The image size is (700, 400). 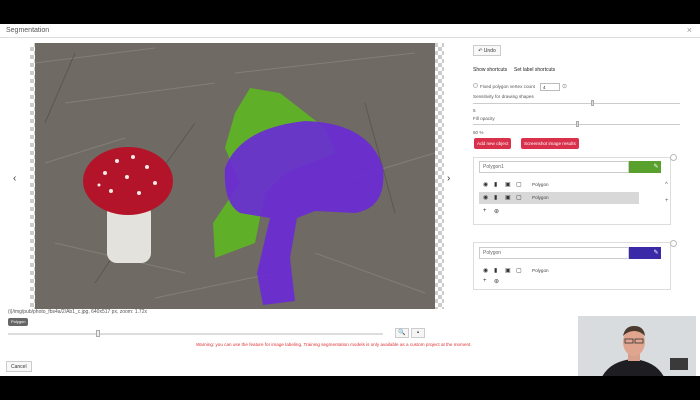 What do you see at coordinates (474, 110) in the screenshot?
I see `sensitivity-value: 5` at bounding box center [474, 110].